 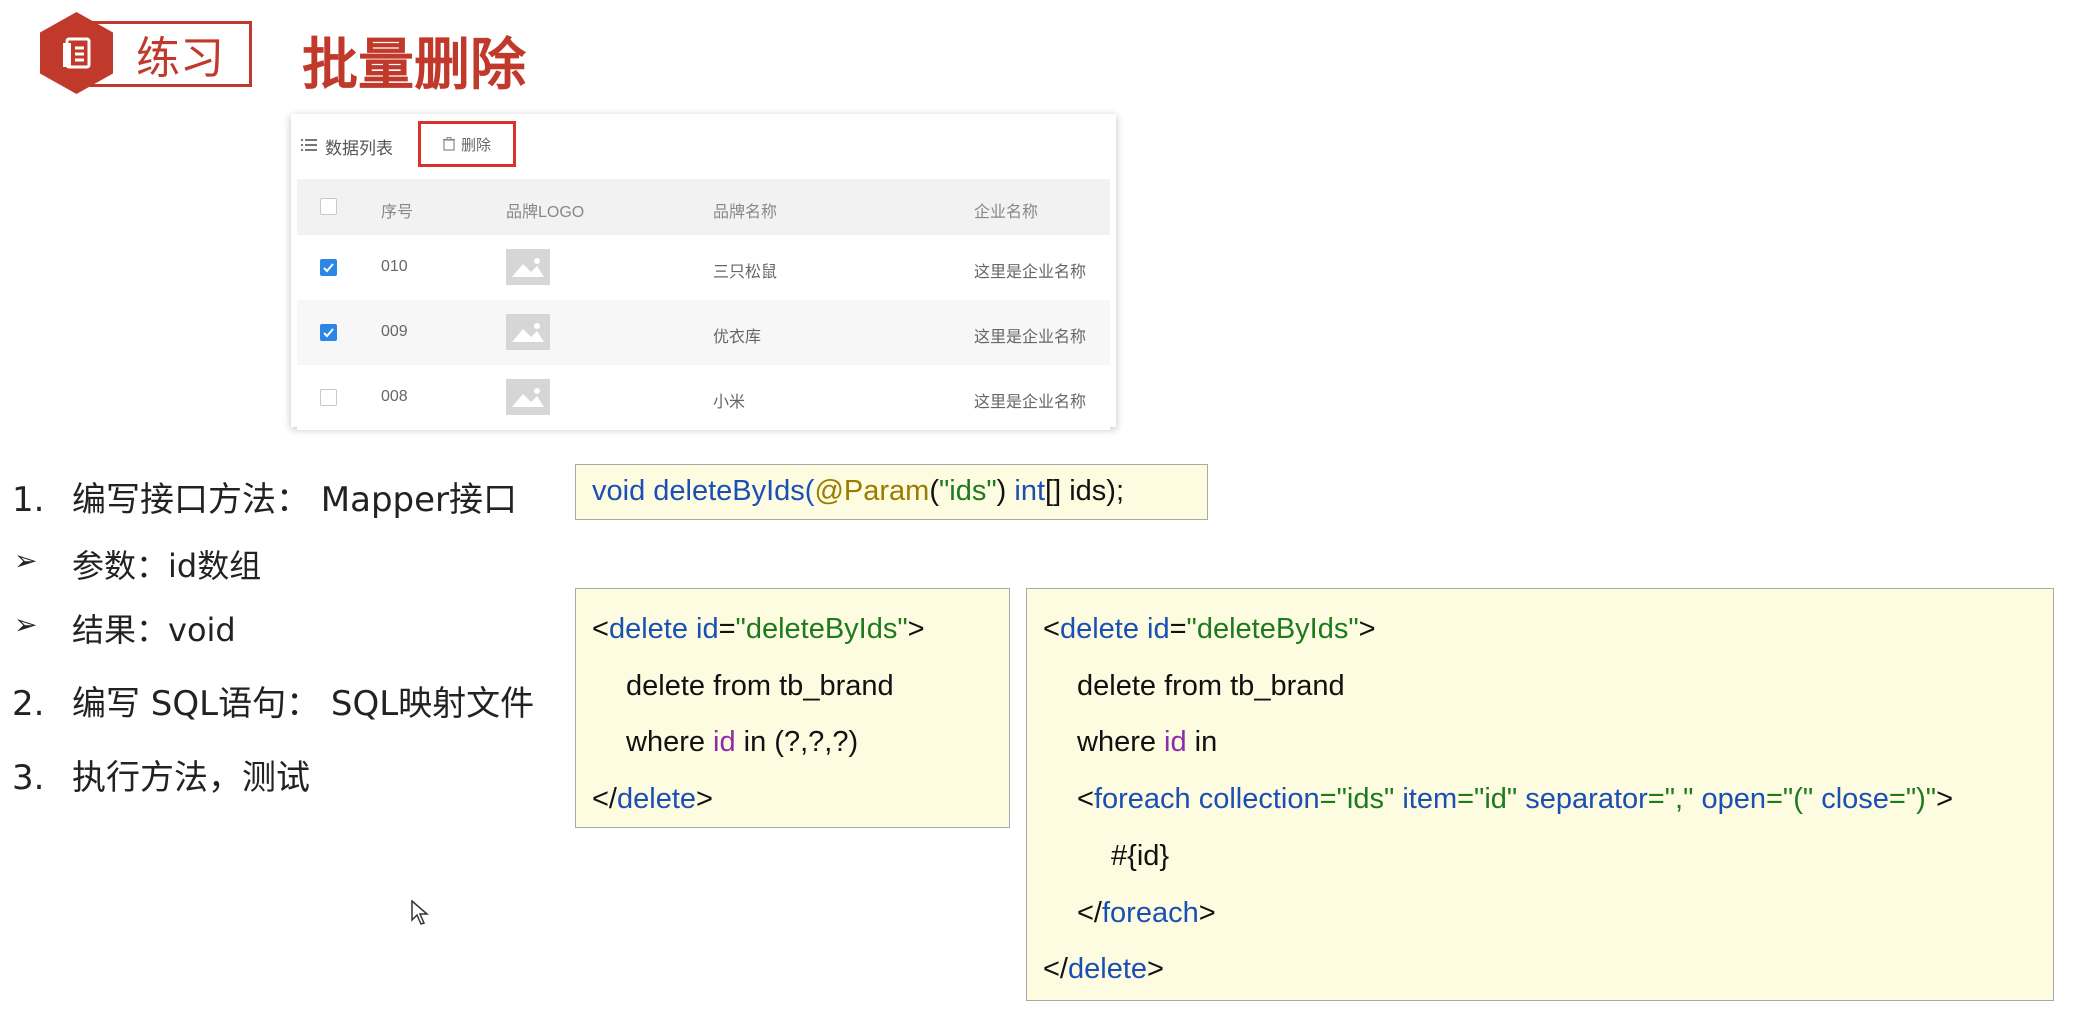 I want to click on list-icon, so click(x=309, y=145).